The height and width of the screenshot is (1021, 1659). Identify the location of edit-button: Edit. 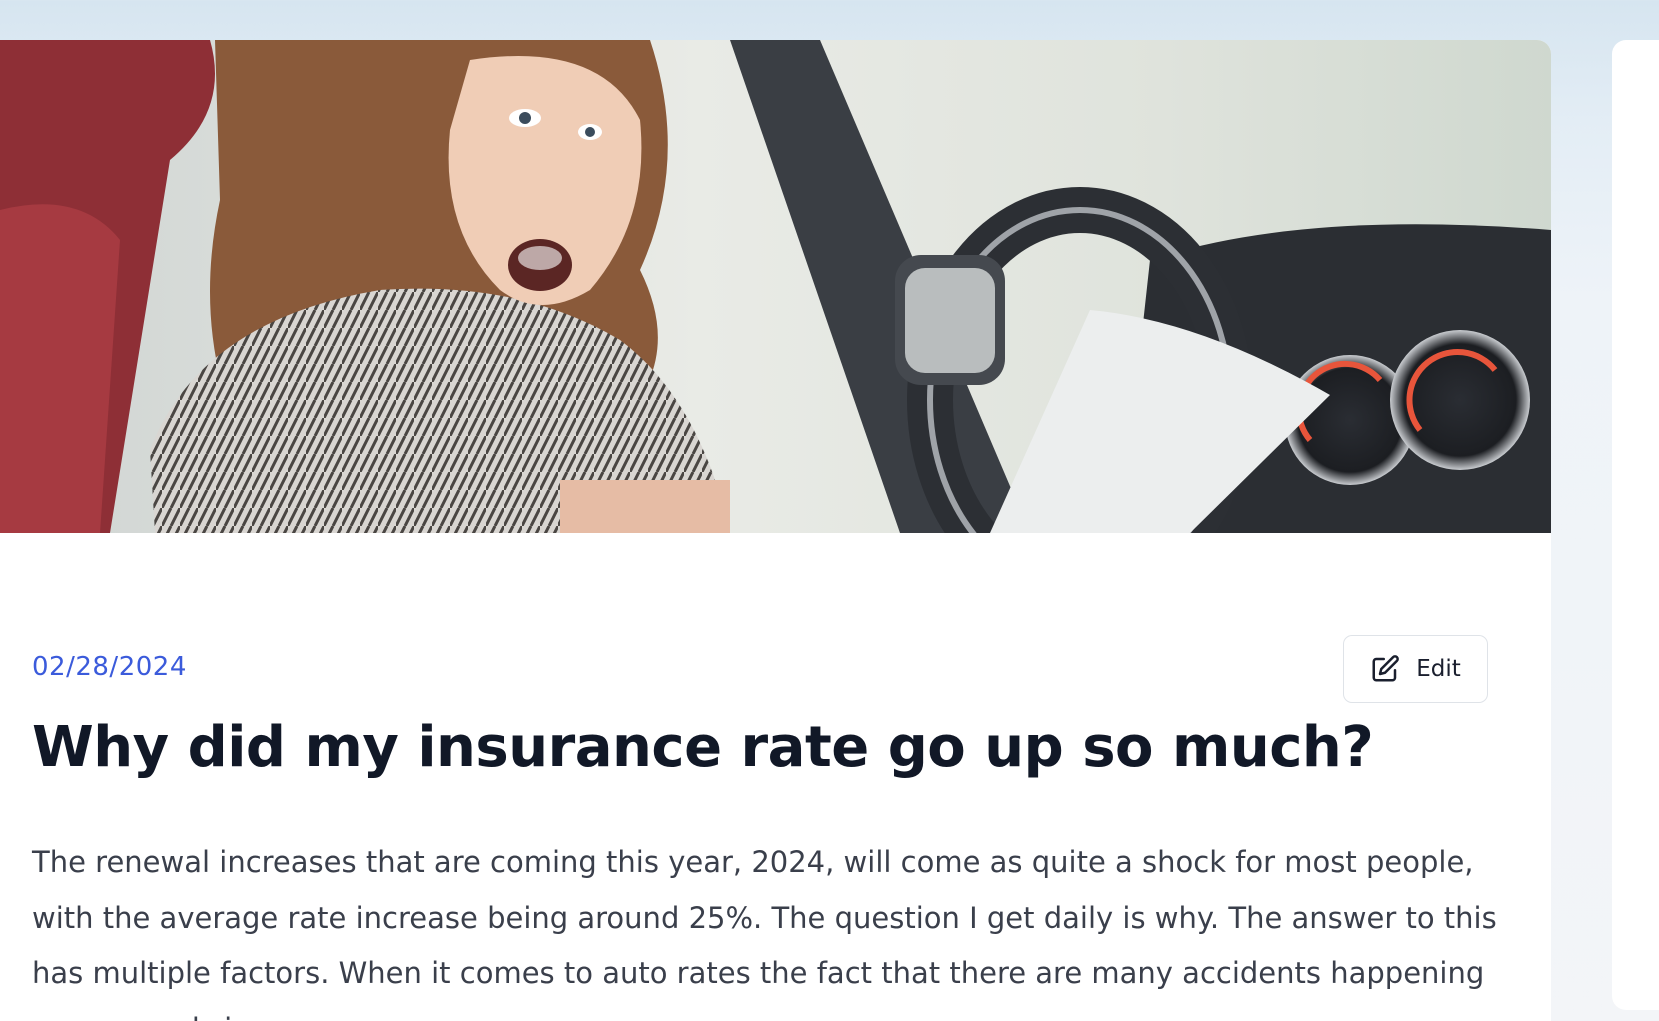
(1415, 669).